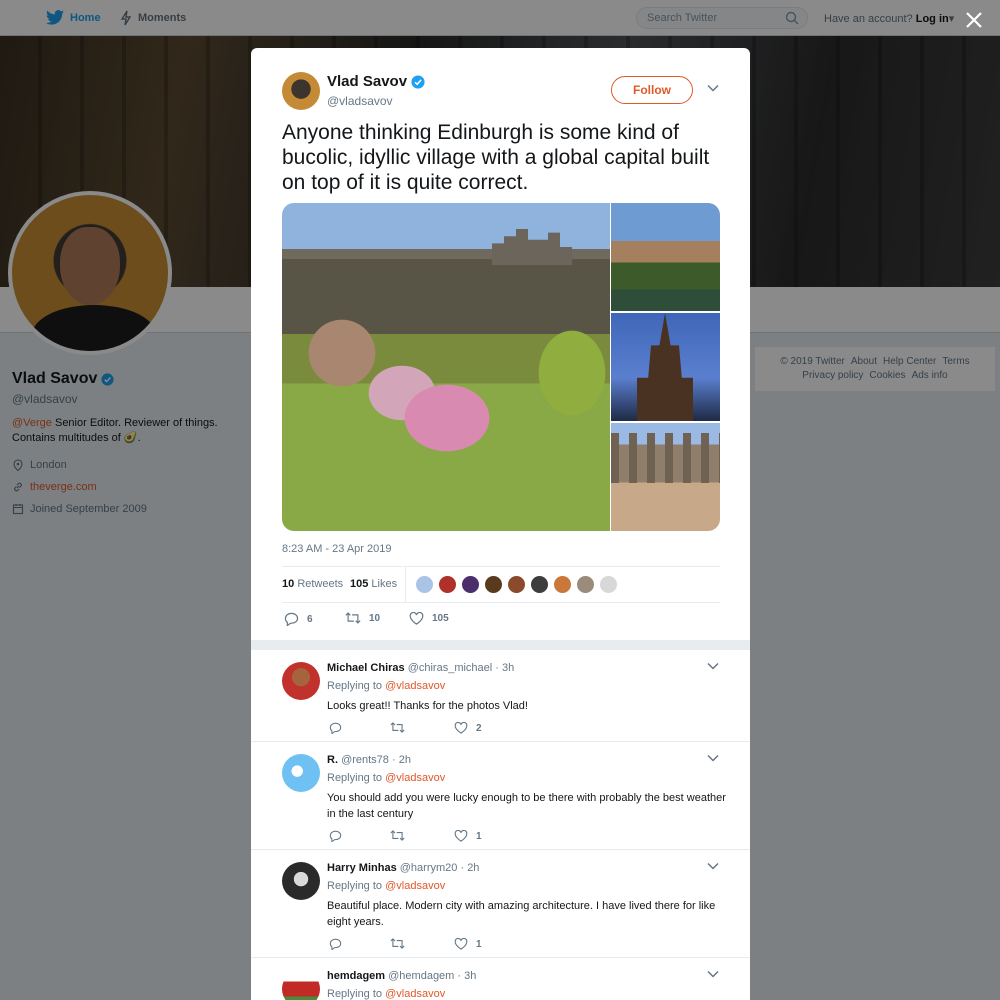  Describe the element at coordinates (336, 549) in the screenshot. I see `tweet-timestamp: 8:23 AM - 23 Apr 2019` at that location.